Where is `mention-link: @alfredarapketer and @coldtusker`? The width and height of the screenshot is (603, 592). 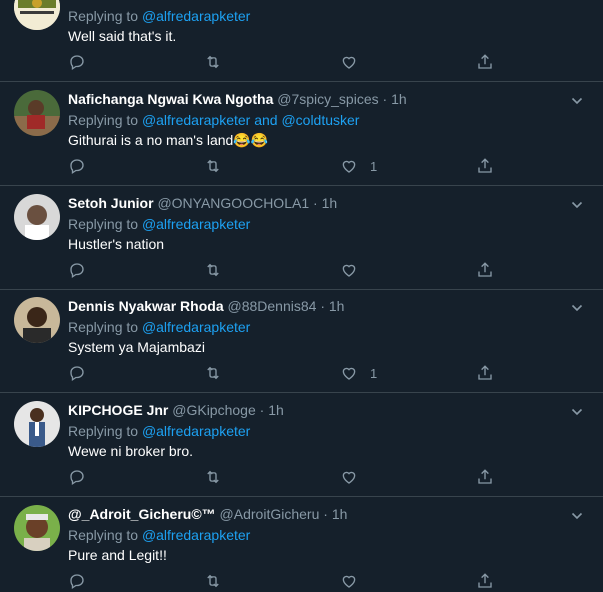
mention-link: @alfredarapketer and @coldtusker is located at coordinates (251, 120).